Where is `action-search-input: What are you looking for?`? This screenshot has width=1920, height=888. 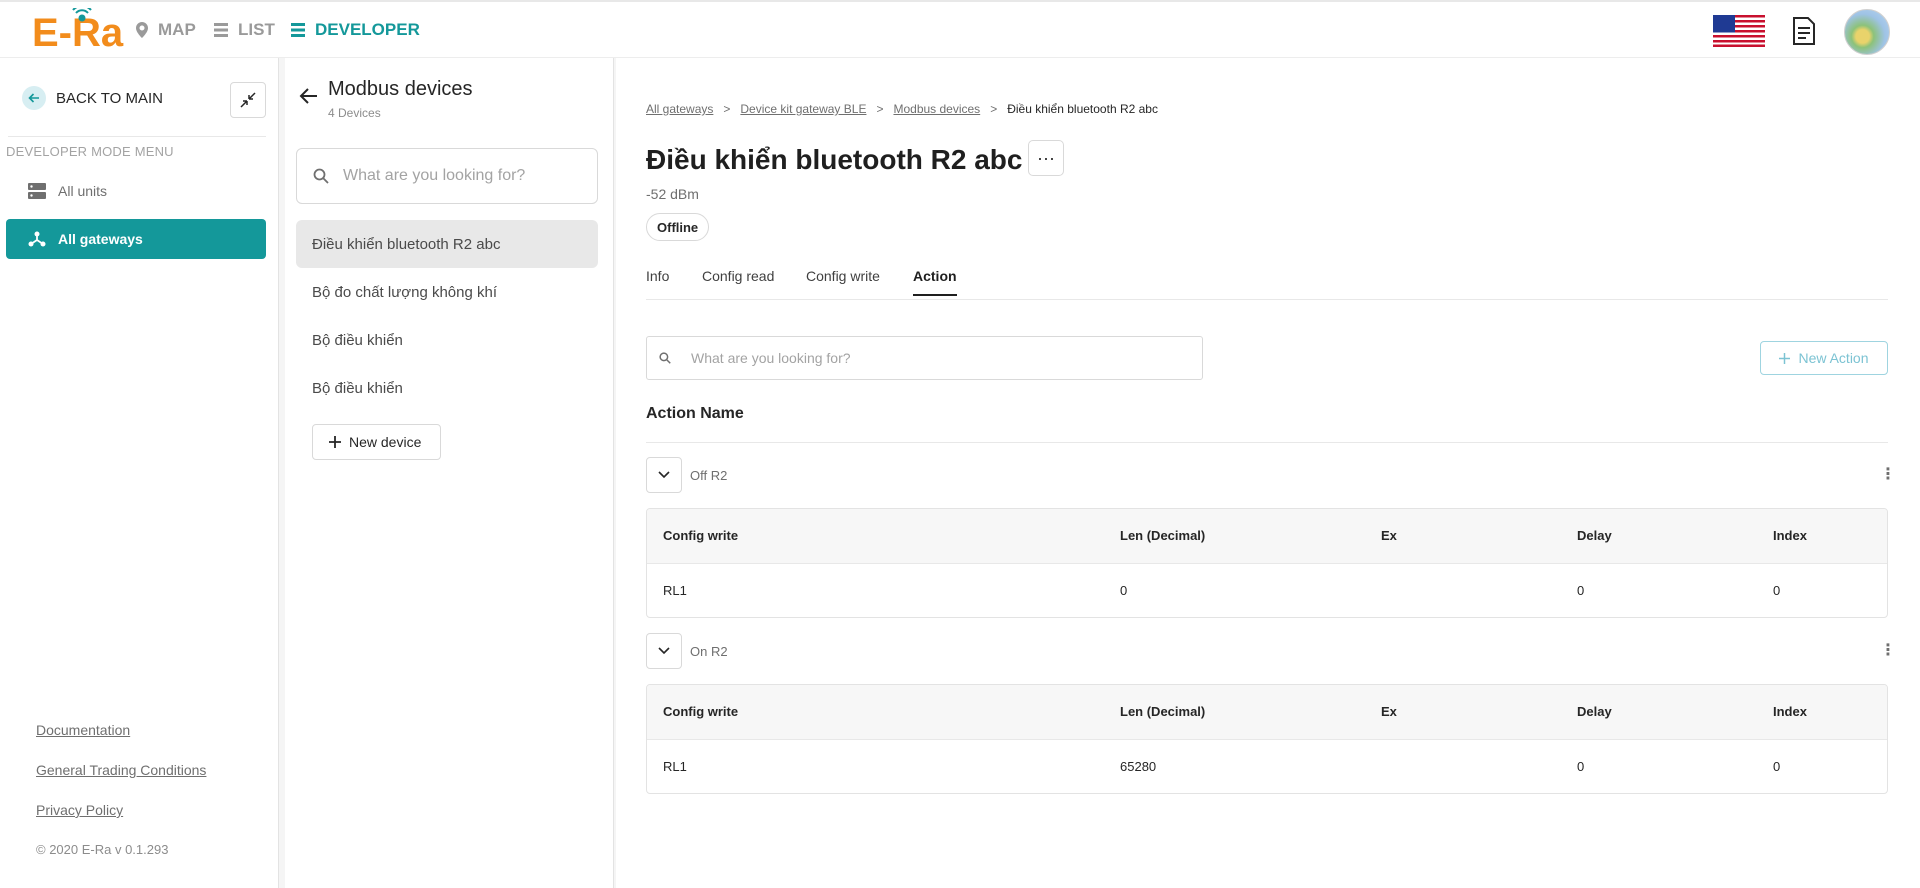
action-search-input: What are you looking for? is located at coordinates (924, 358).